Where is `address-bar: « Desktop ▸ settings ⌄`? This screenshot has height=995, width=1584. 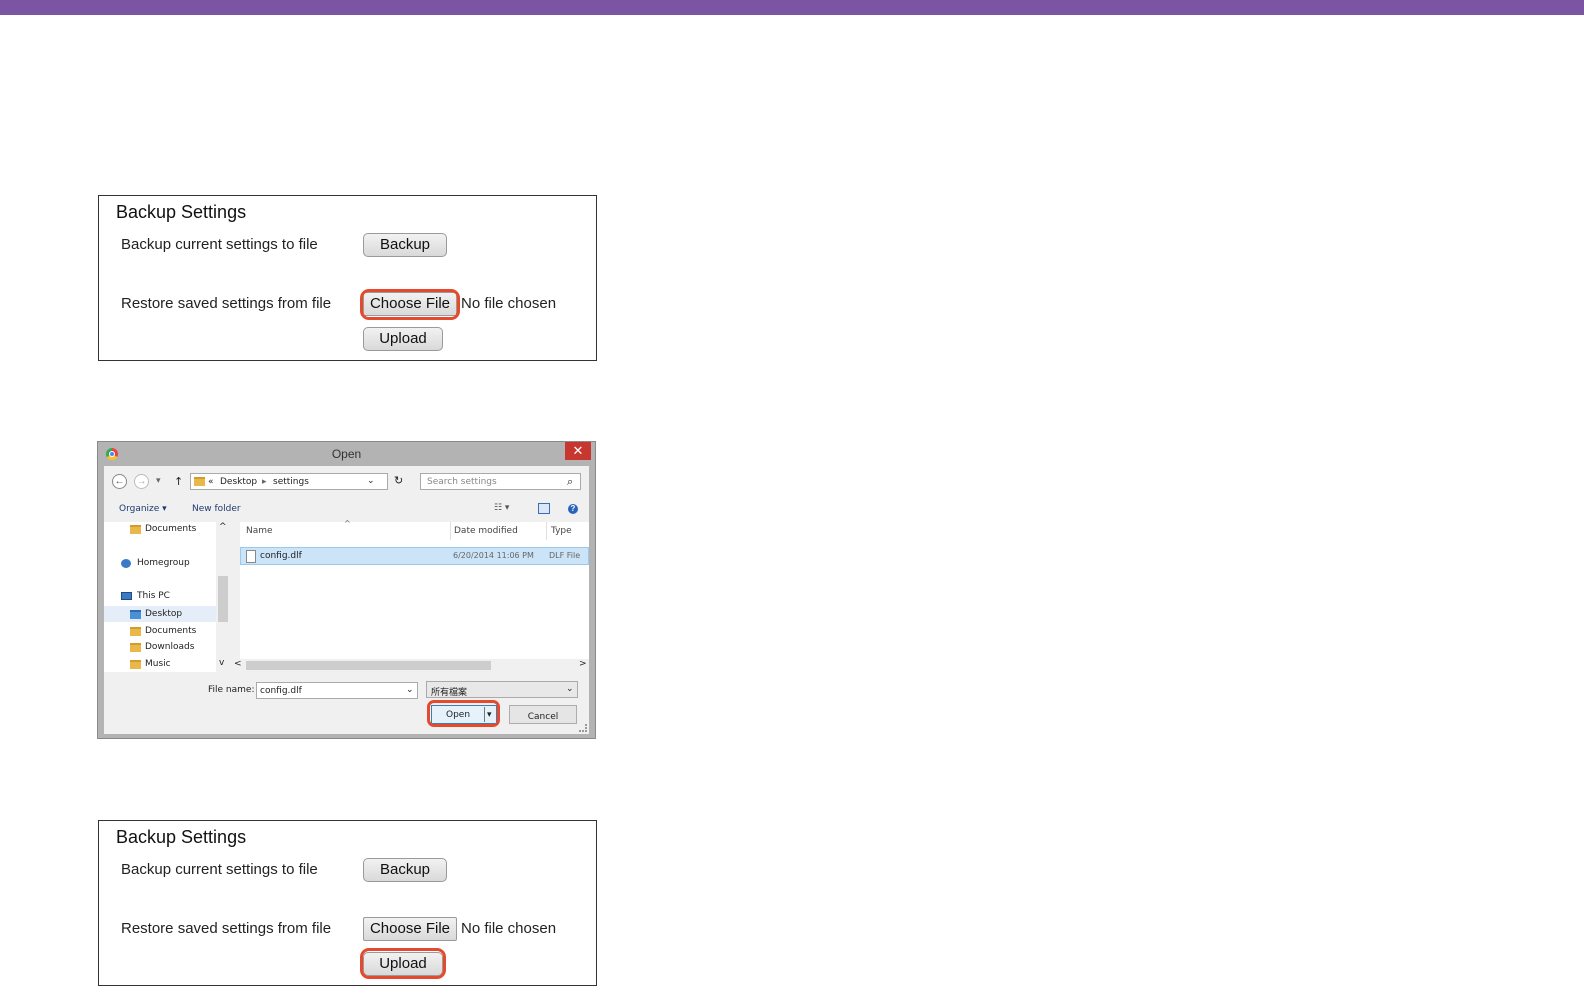 address-bar: « Desktop ▸ settings ⌄ is located at coordinates (289, 481).